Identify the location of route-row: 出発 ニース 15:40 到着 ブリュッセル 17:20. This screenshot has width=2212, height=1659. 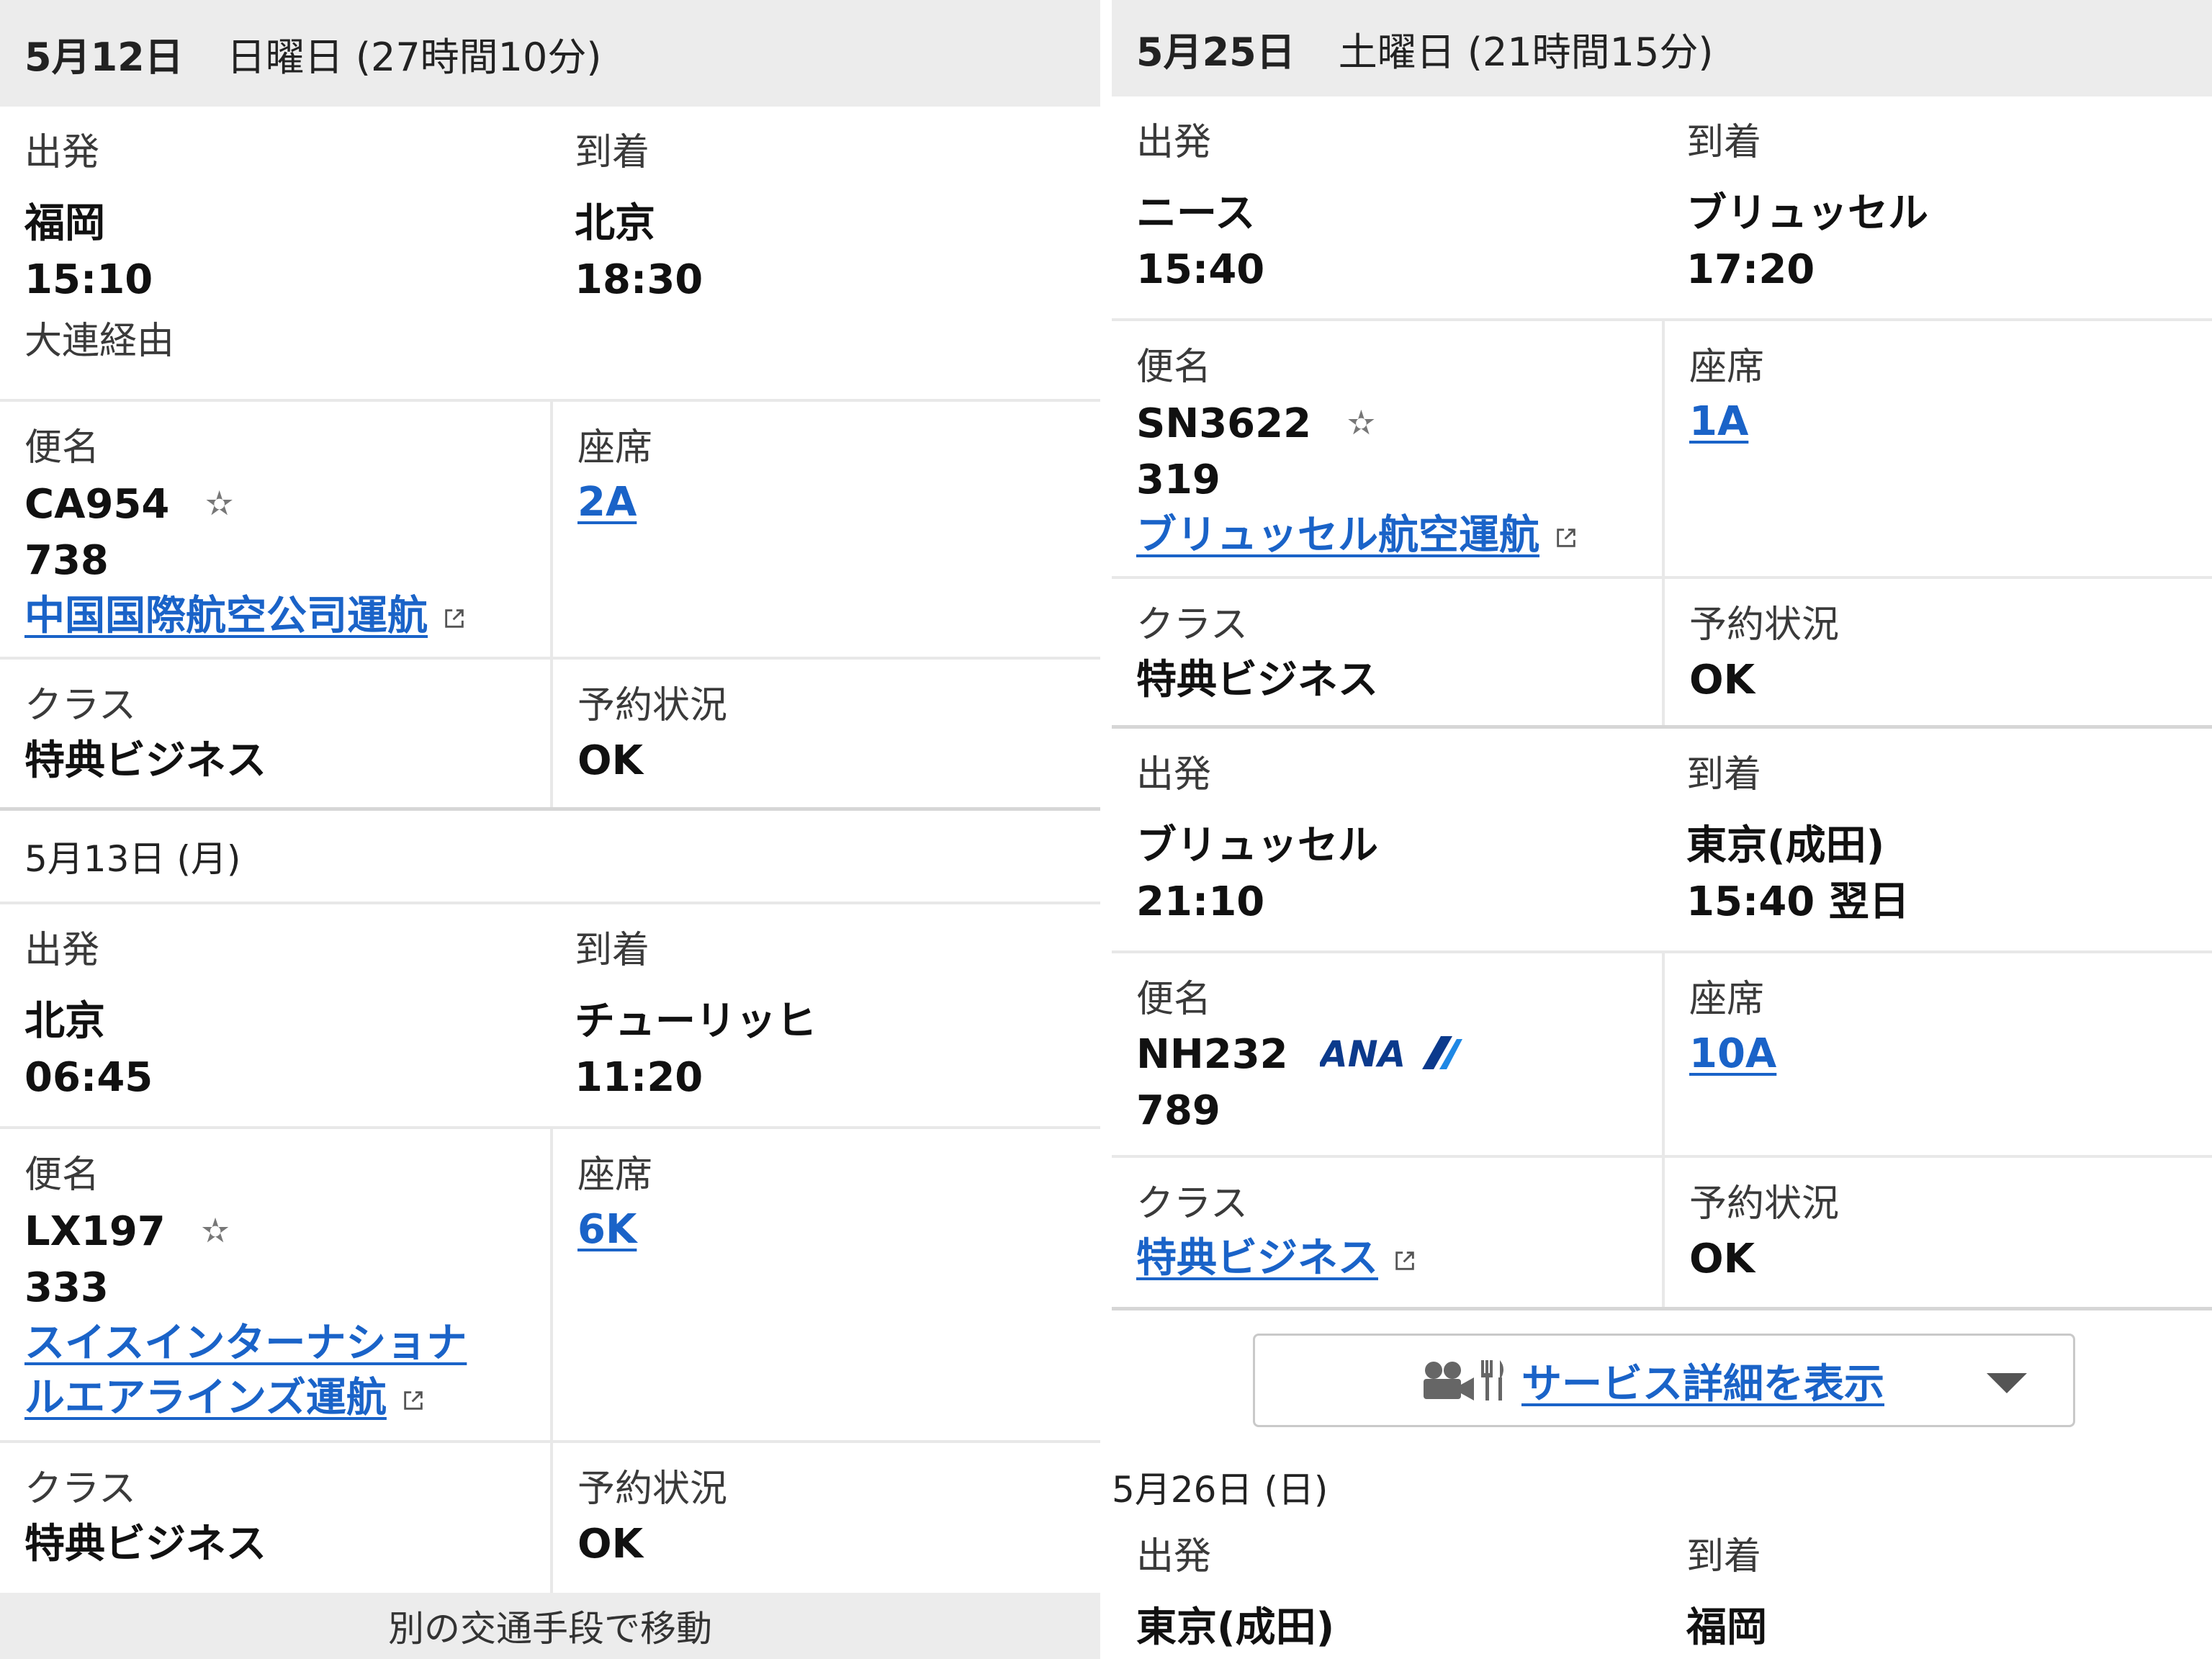
(1662, 208).